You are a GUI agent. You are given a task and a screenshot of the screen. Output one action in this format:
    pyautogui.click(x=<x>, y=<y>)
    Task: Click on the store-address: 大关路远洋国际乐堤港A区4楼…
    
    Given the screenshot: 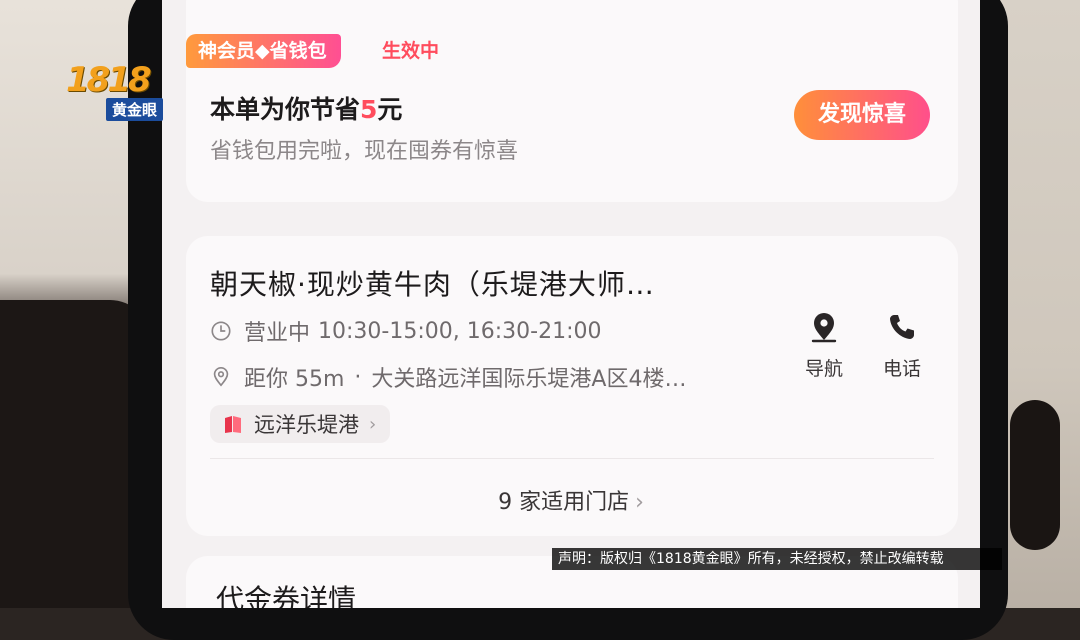 What is the action you would take?
    pyautogui.click(x=529, y=379)
    